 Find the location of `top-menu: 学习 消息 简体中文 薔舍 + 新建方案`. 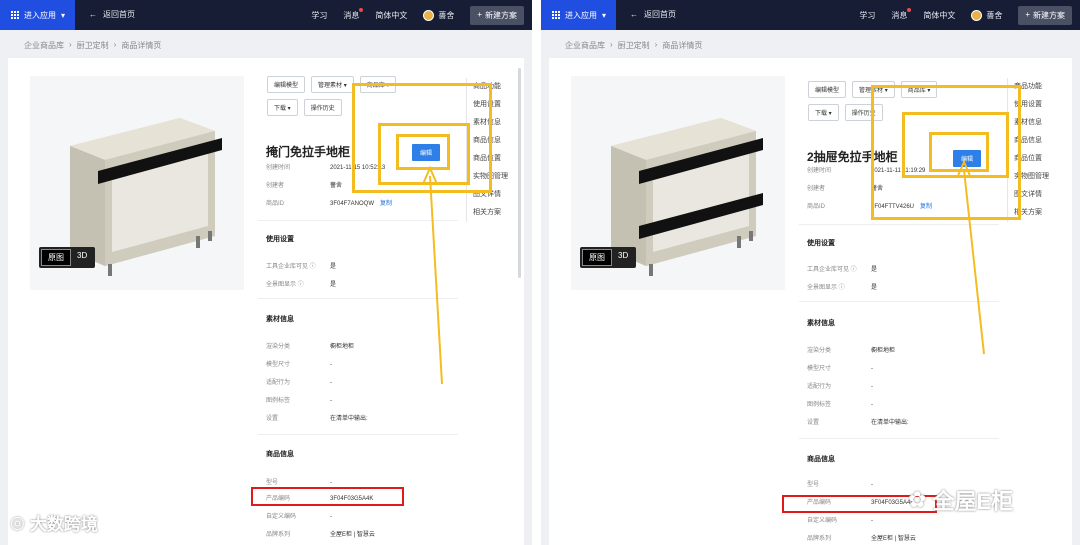

top-menu: 学习 消息 简体中文 薔舍 + 新建方案 is located at coordinates (965, 15).